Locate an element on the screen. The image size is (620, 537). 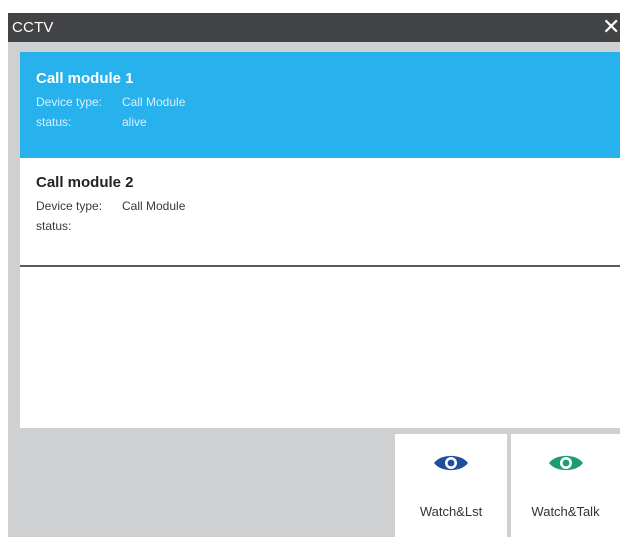
watch-listen-label: Watch&Lst is located at coordinates (451, 511).